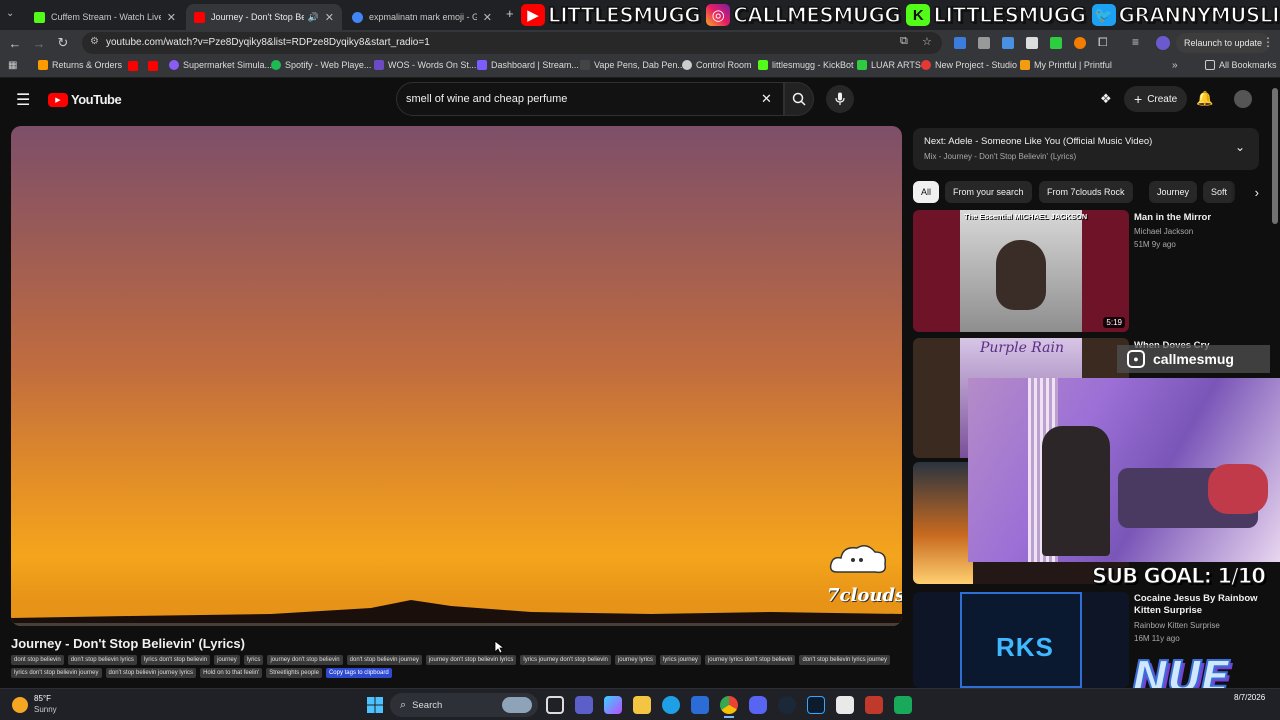 The height and width of the screenshot is (720, 1280). Describe the element at coordinates (1021, 640) in the screenshot. I see `recommendation-thumbnail: RKS` at that location.